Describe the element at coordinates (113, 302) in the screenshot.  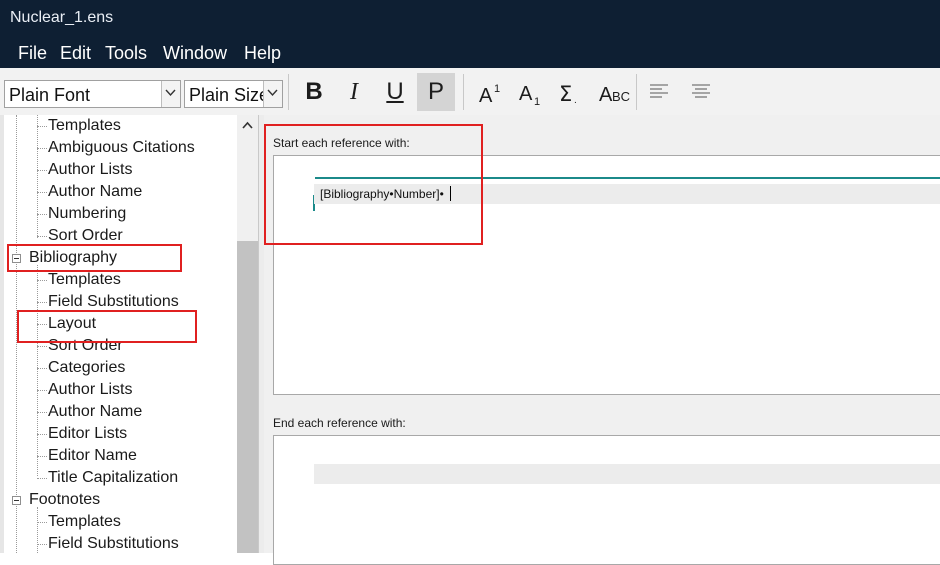
I see `tree-item-bib-field-substitutions: Field Substitutions` at that location.